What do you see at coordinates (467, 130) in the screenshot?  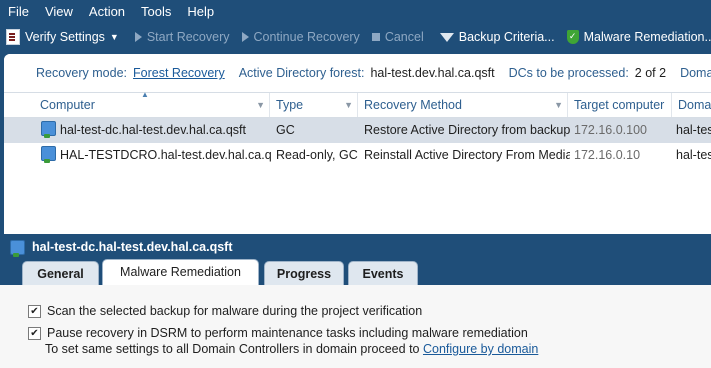 I see `recovery-method-cell: Restore Active Directory from backup` at bounding box center [467, 130].